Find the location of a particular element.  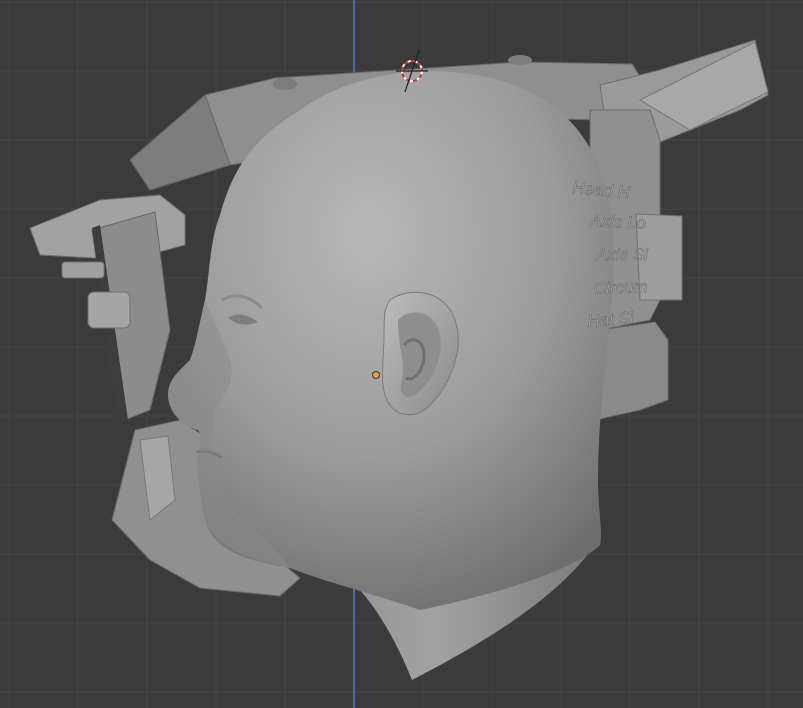

engraving-line-2: Axis Lo is located at coordinates (618, 222).